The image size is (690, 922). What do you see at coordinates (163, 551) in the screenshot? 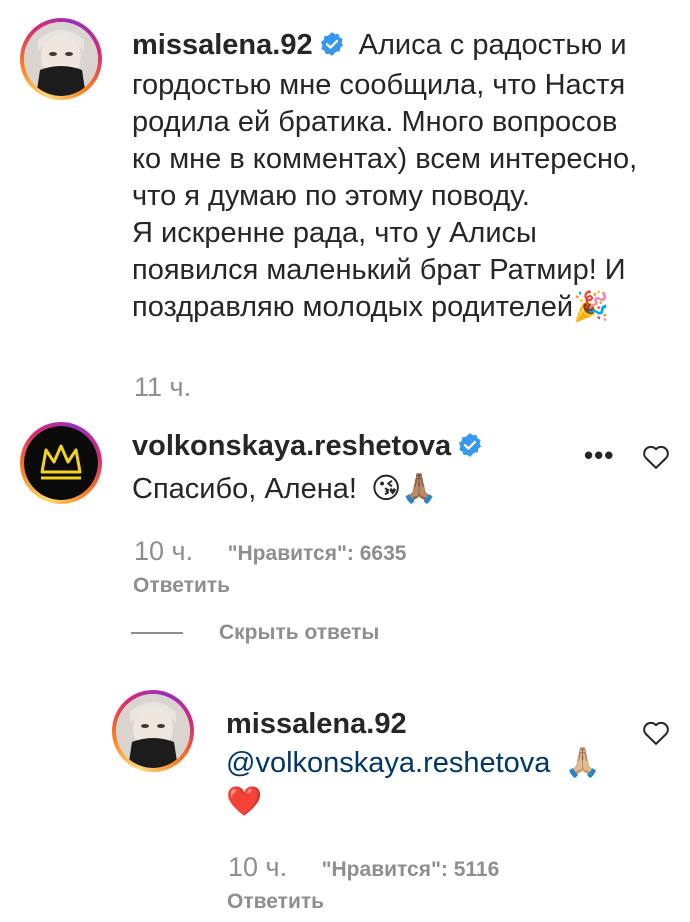
I see `comment-timestamp: 10 ч.` at bounding box center [163, 551].